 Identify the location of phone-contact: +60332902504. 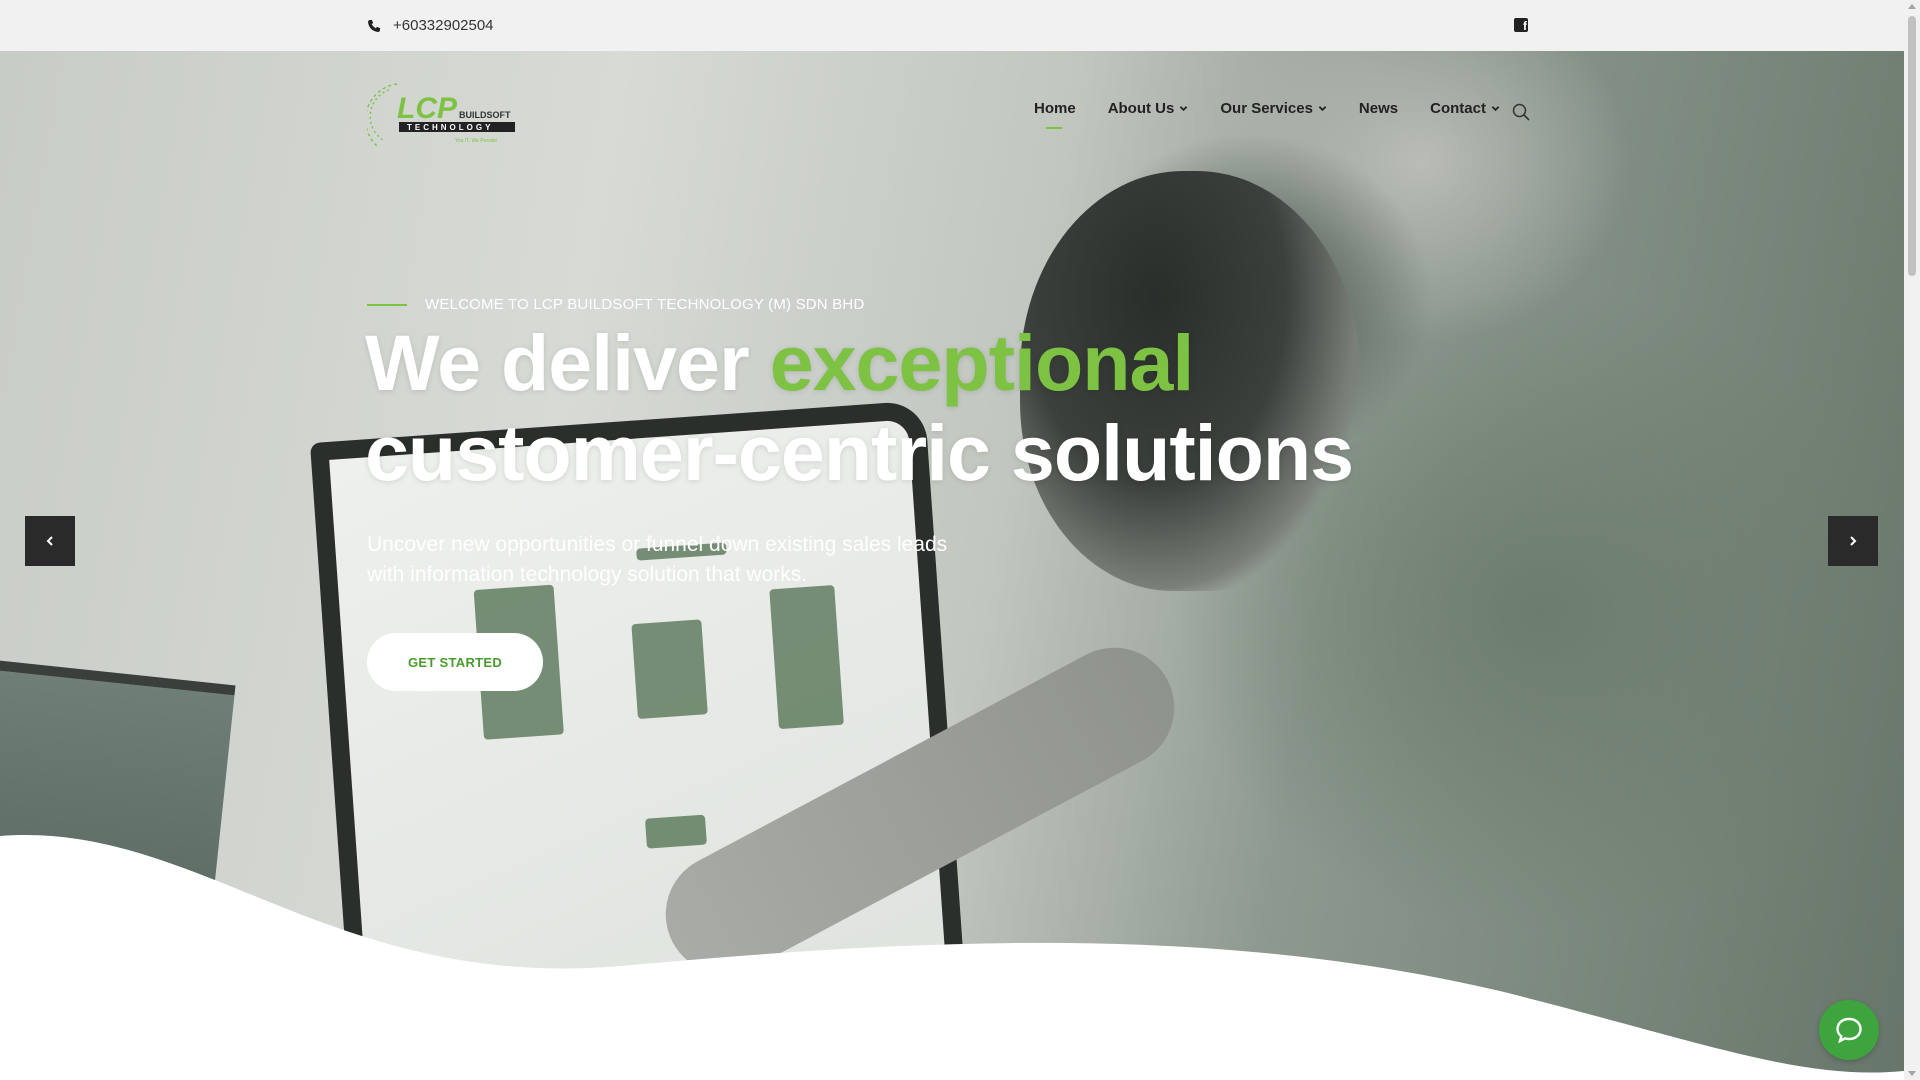
(430, 25).